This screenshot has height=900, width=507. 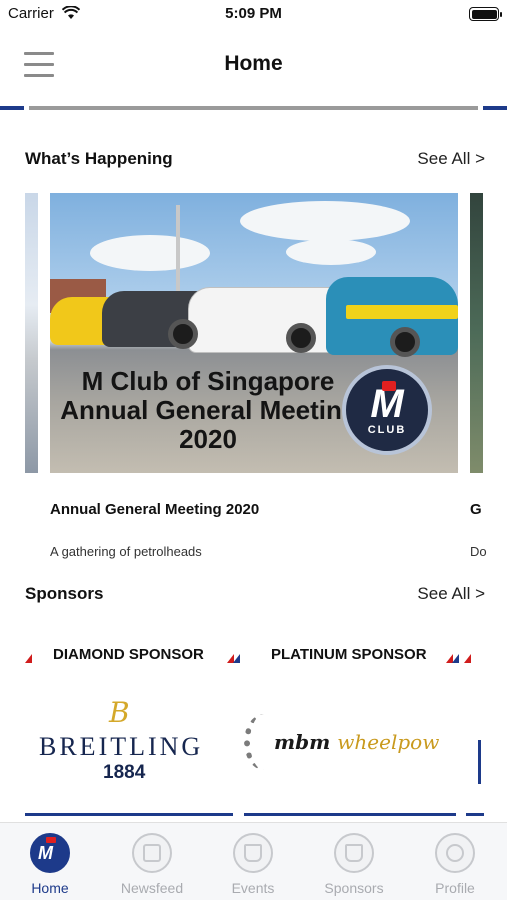 I want to click on breitling-name: BREITLING, so click(x=121, y=746).